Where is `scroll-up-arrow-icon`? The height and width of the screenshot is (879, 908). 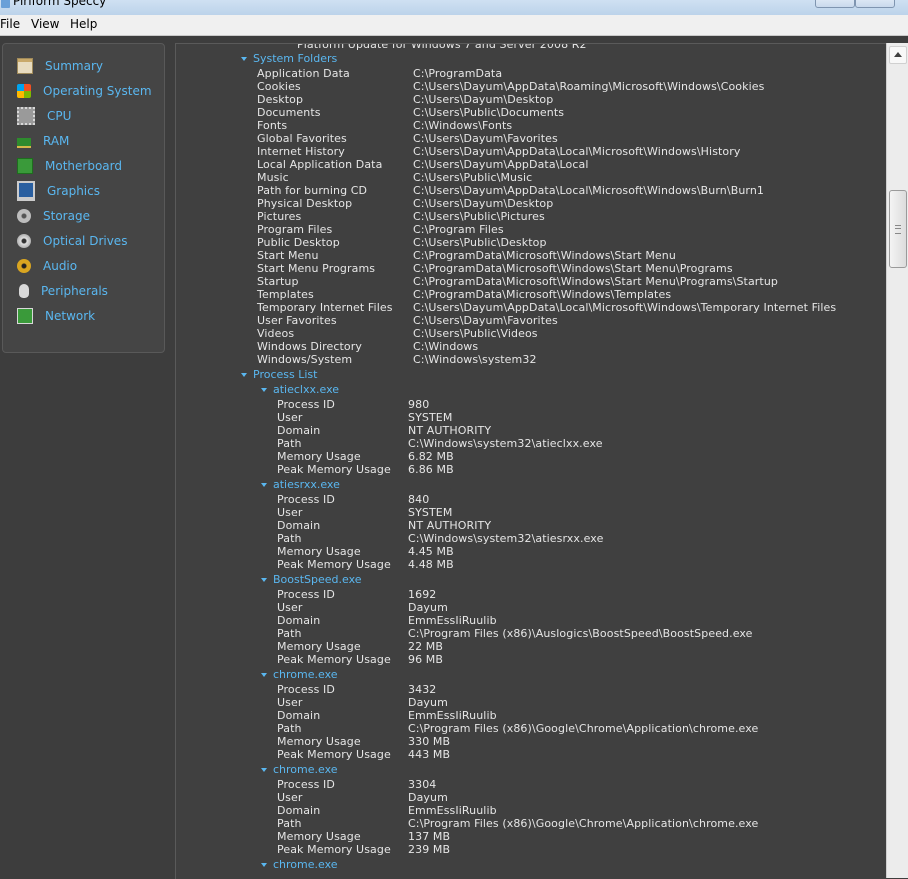 scroll-up-arrow-icon is located at coordinates (898, 55).